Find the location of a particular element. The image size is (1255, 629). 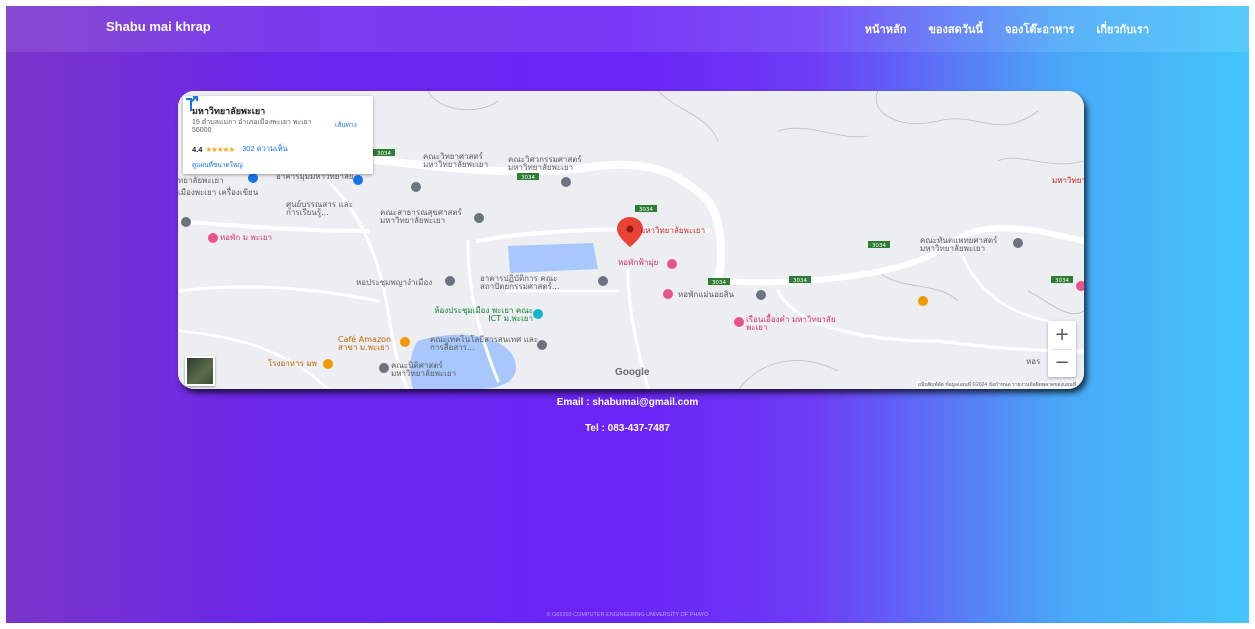

reviews-link: 302 ความเห็น is located at coordinates (265, 149).